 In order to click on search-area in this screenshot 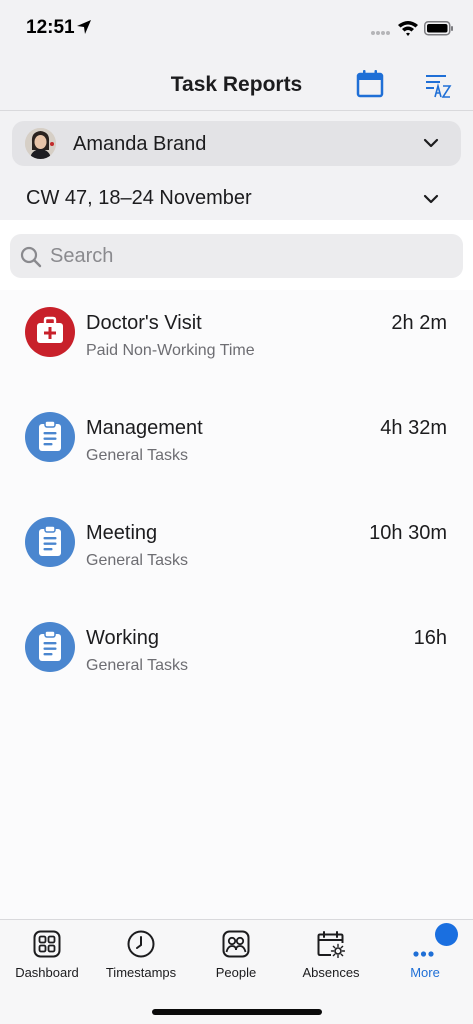, I will do `click(236, 255)`.